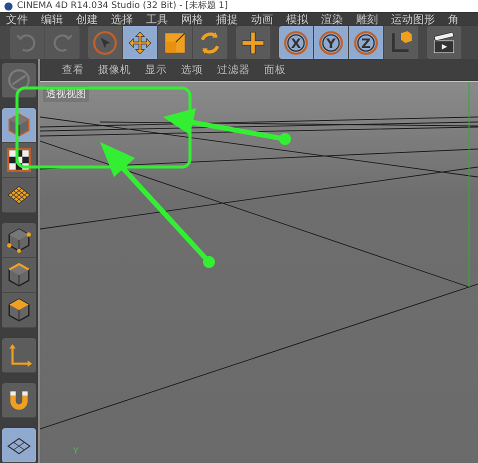  I want to click on menu-item: 创建, so click(87, 19).